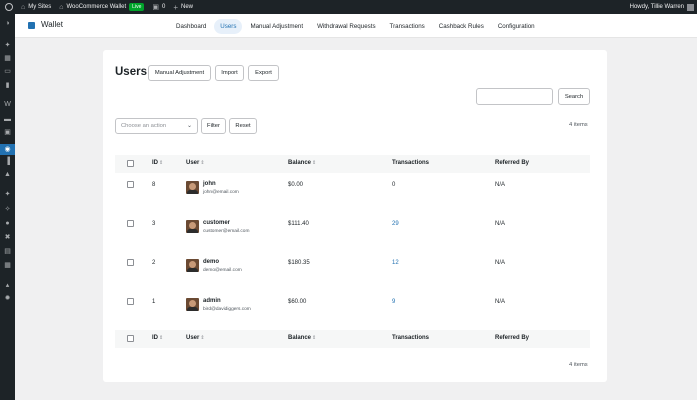  Describe the element at coordinates (8, 7) in the screenshot. I see `wordpress-logo-icon` at that location.